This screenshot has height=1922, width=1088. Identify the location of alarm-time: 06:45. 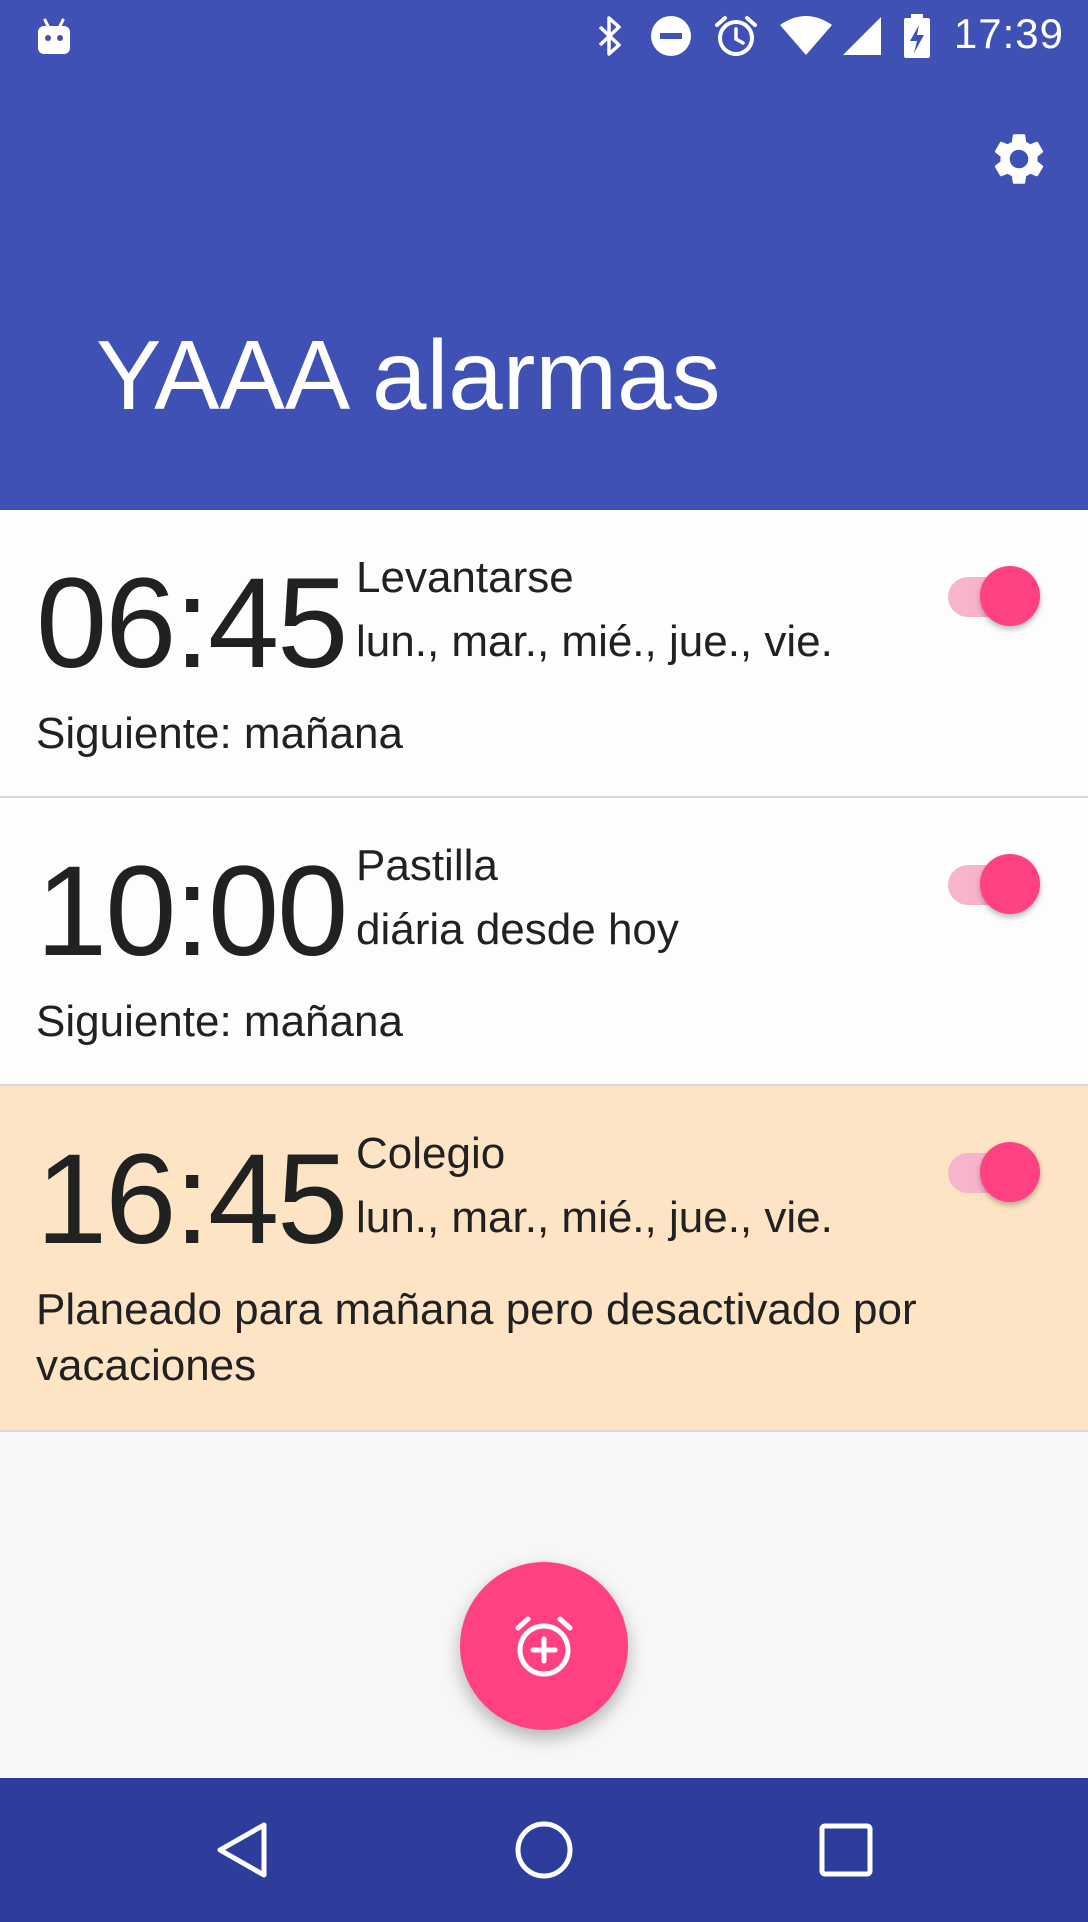
(192, 623).